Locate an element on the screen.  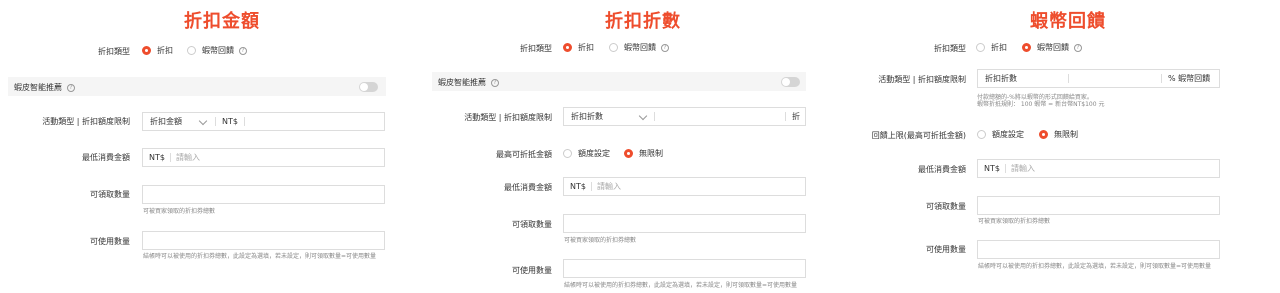
panel-title: 蝦幣回饋 is located at coordinates (1068, 21).